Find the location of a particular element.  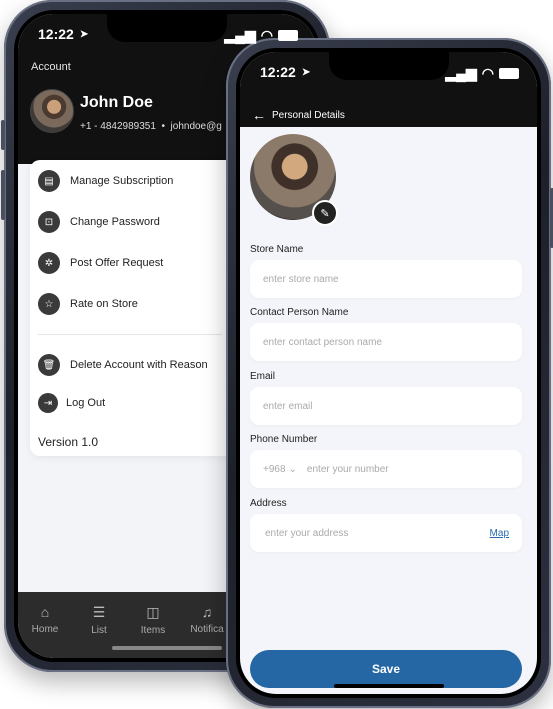

menu-item-label: Rate on Store is located at coordinates (104, 304).